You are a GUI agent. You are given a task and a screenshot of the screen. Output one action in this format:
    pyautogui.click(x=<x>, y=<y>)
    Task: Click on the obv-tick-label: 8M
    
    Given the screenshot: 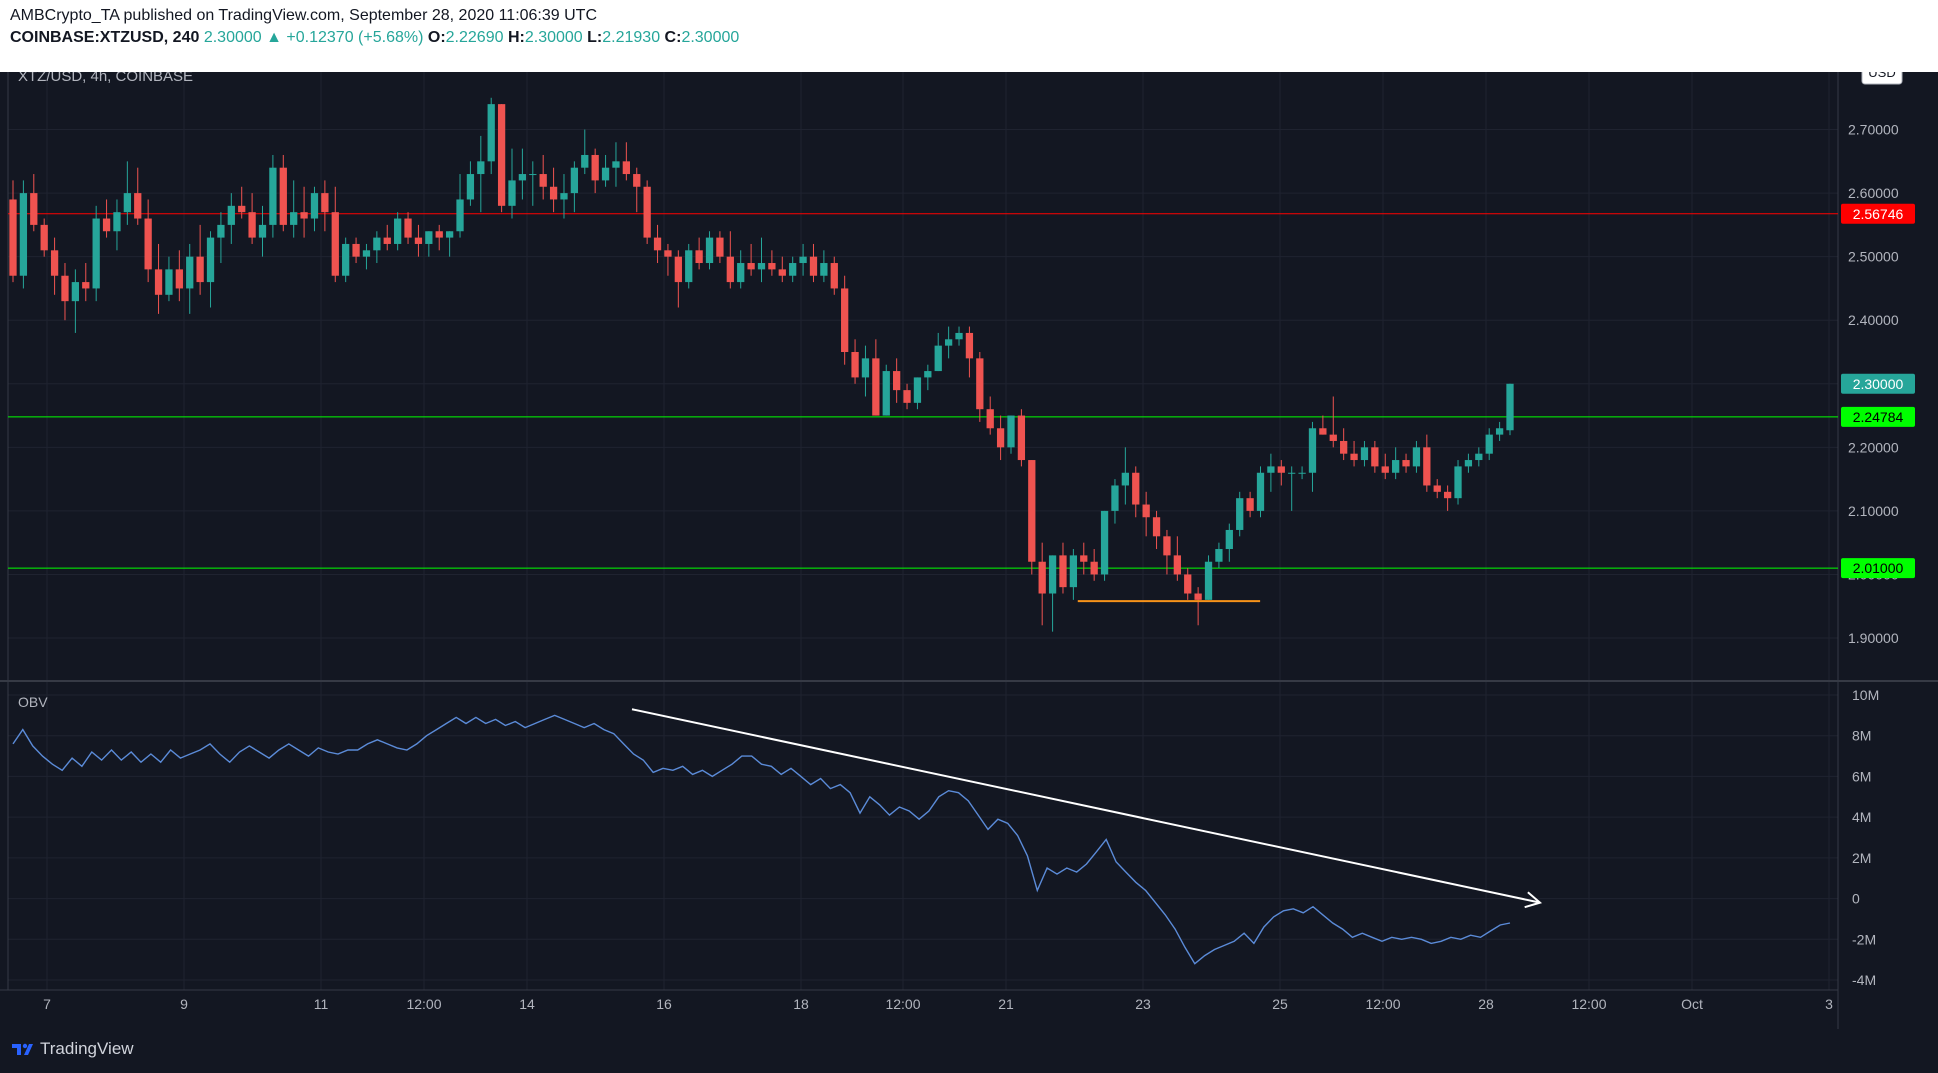 What is the action you would take?
    pyautogui.click(x=1861, y=736)
    